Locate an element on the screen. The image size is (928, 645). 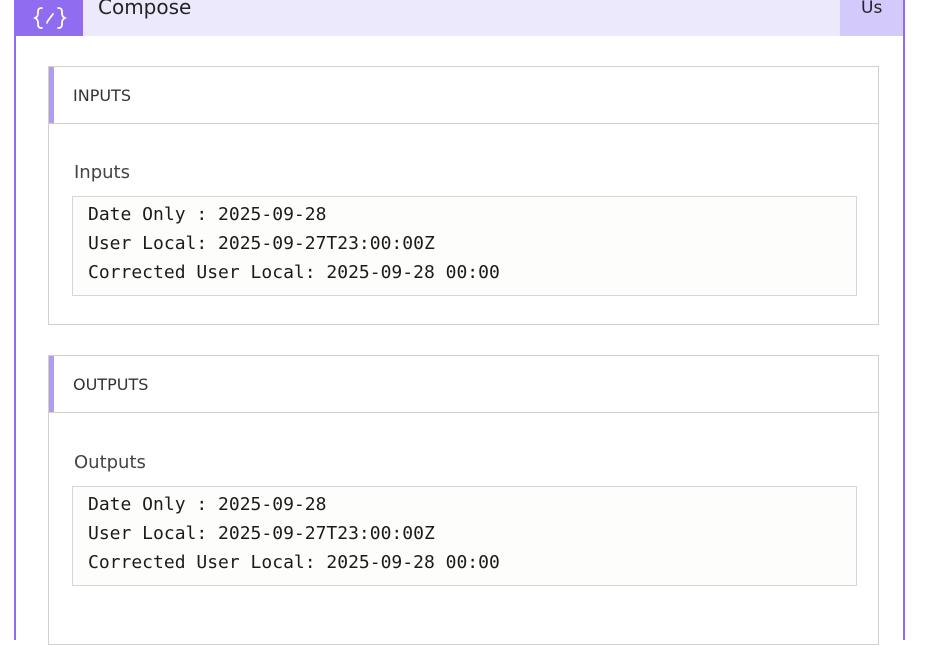
inputs-section-title: INPUTS is located at coordinates (102, 95).